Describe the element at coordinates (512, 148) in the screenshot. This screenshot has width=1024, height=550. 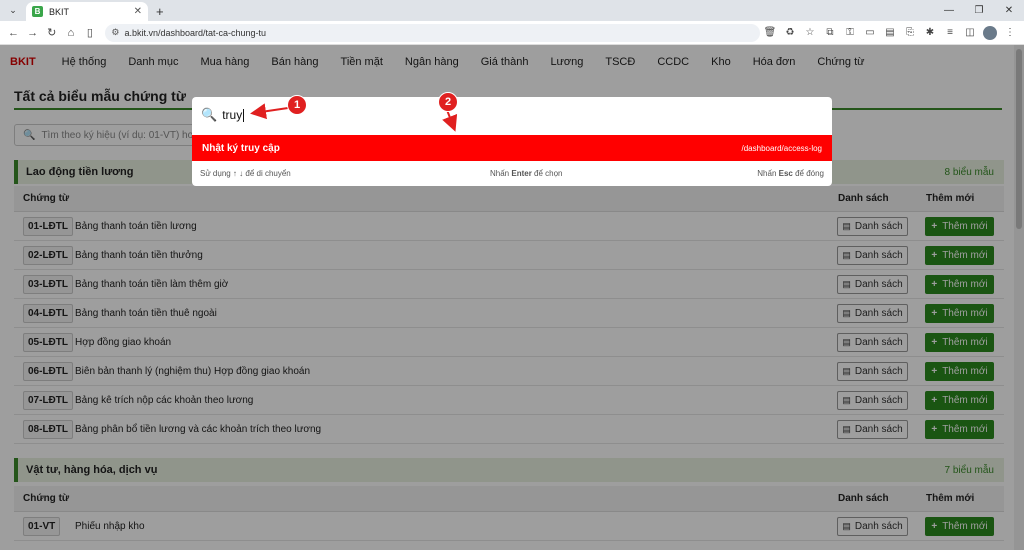
I see `palette-result-item: Nhật ký truy cập /dashboard/access-log` at that location.